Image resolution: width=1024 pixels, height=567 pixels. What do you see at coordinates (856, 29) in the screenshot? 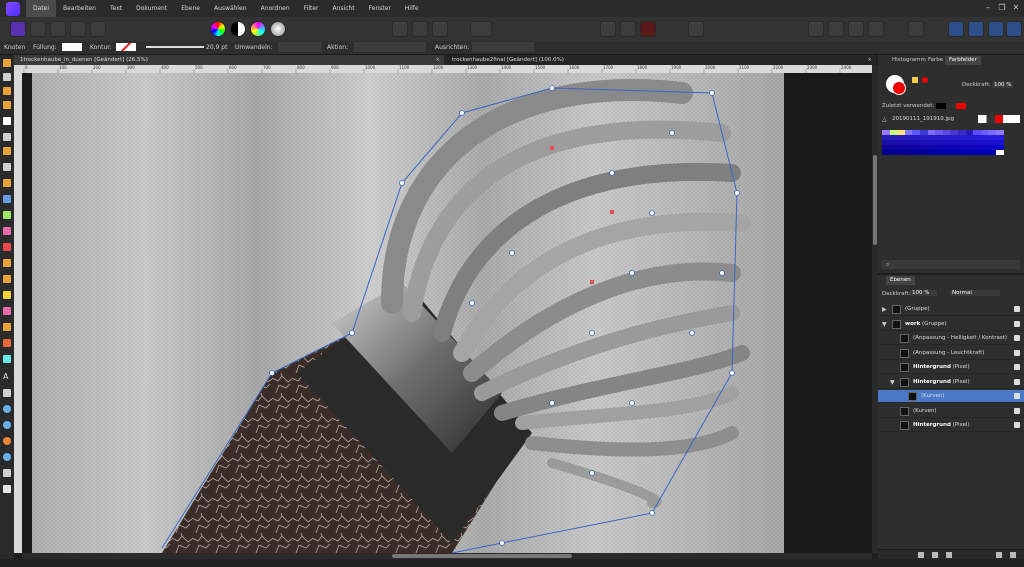
I see `arrange-forward-icon` at bounding box center [856, 29].